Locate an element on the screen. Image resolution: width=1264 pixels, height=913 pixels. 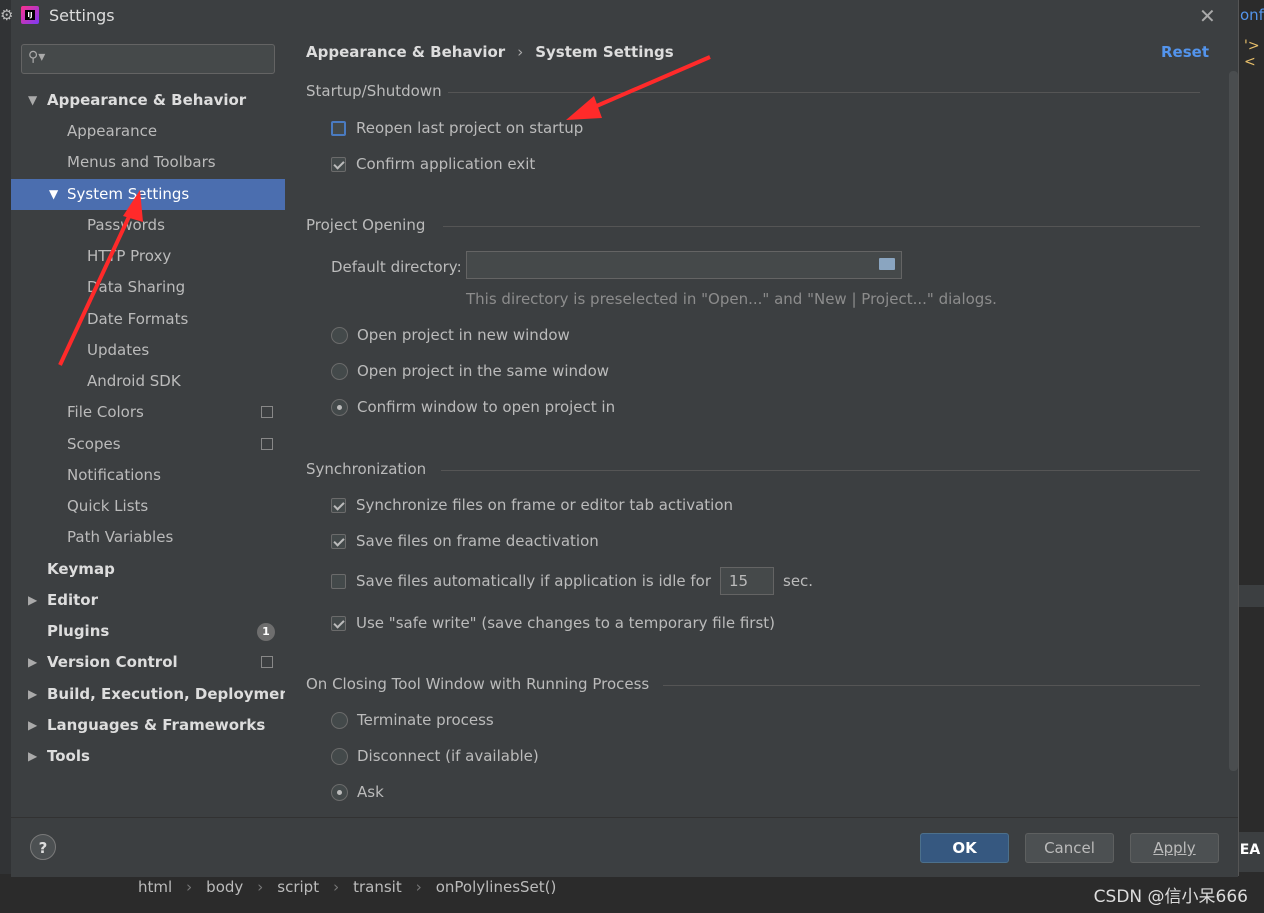
breadcrumb-body: body is located at coordinates (224, 887).